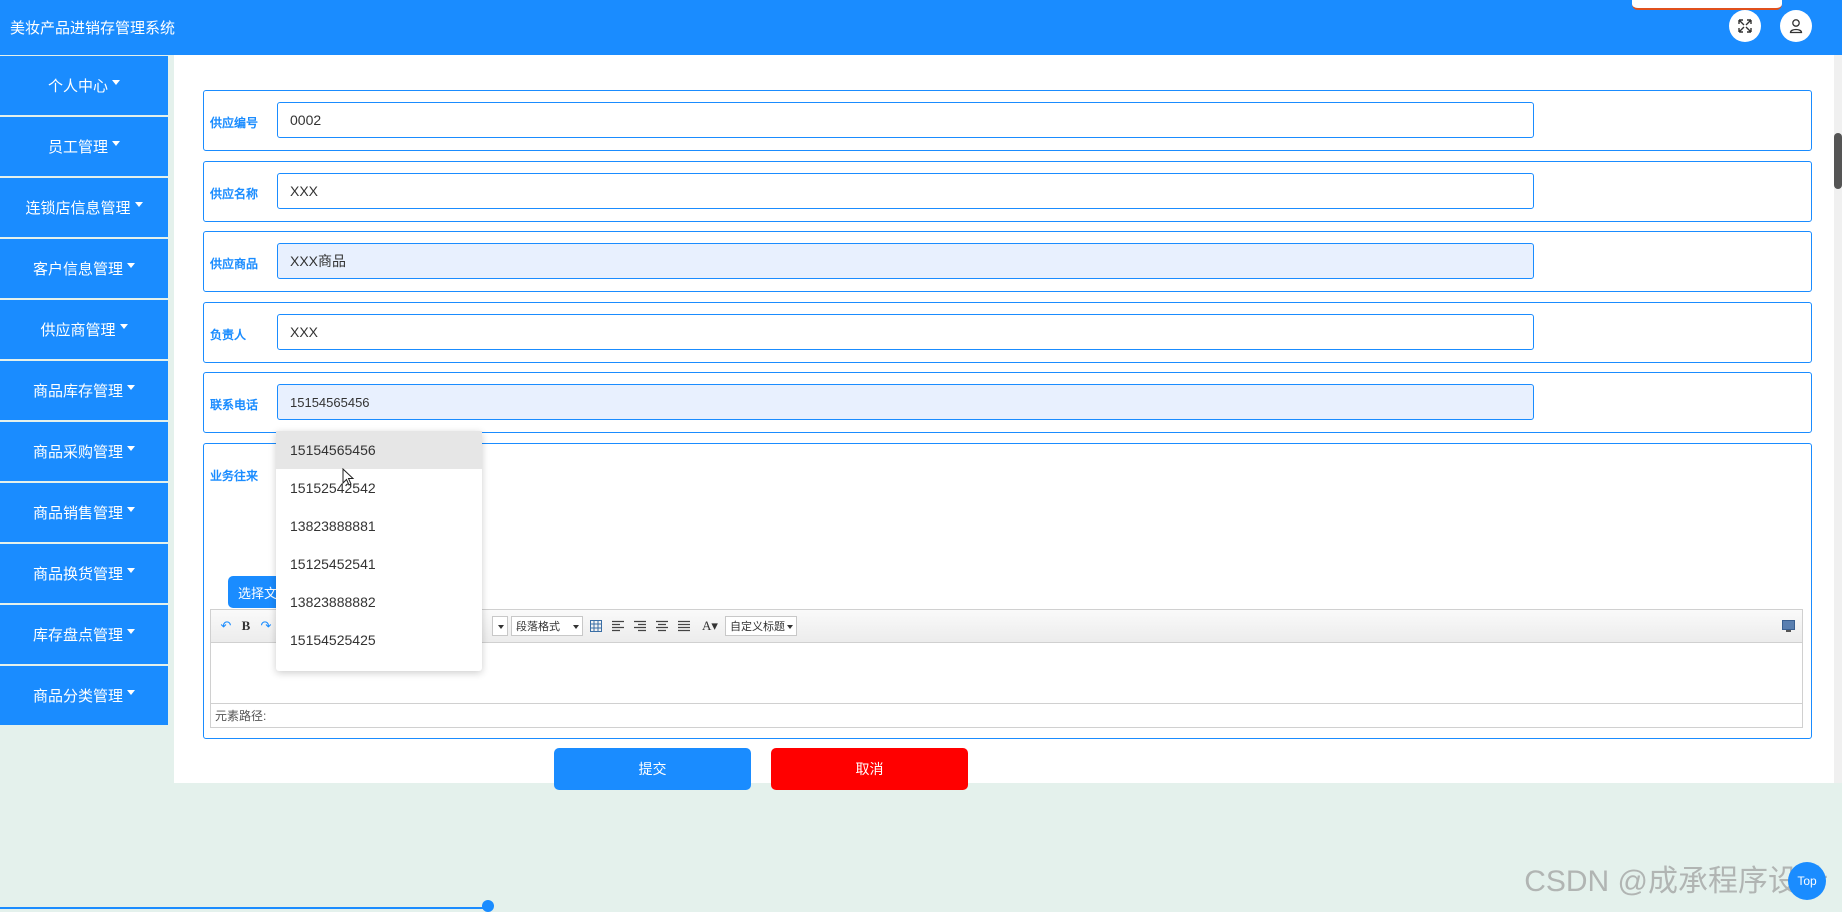 This screenshot has height=912, width=1842. Describe the element at coordinates (348, 477) in the screenshot. I see `mouse-cursor-icon` at that location.